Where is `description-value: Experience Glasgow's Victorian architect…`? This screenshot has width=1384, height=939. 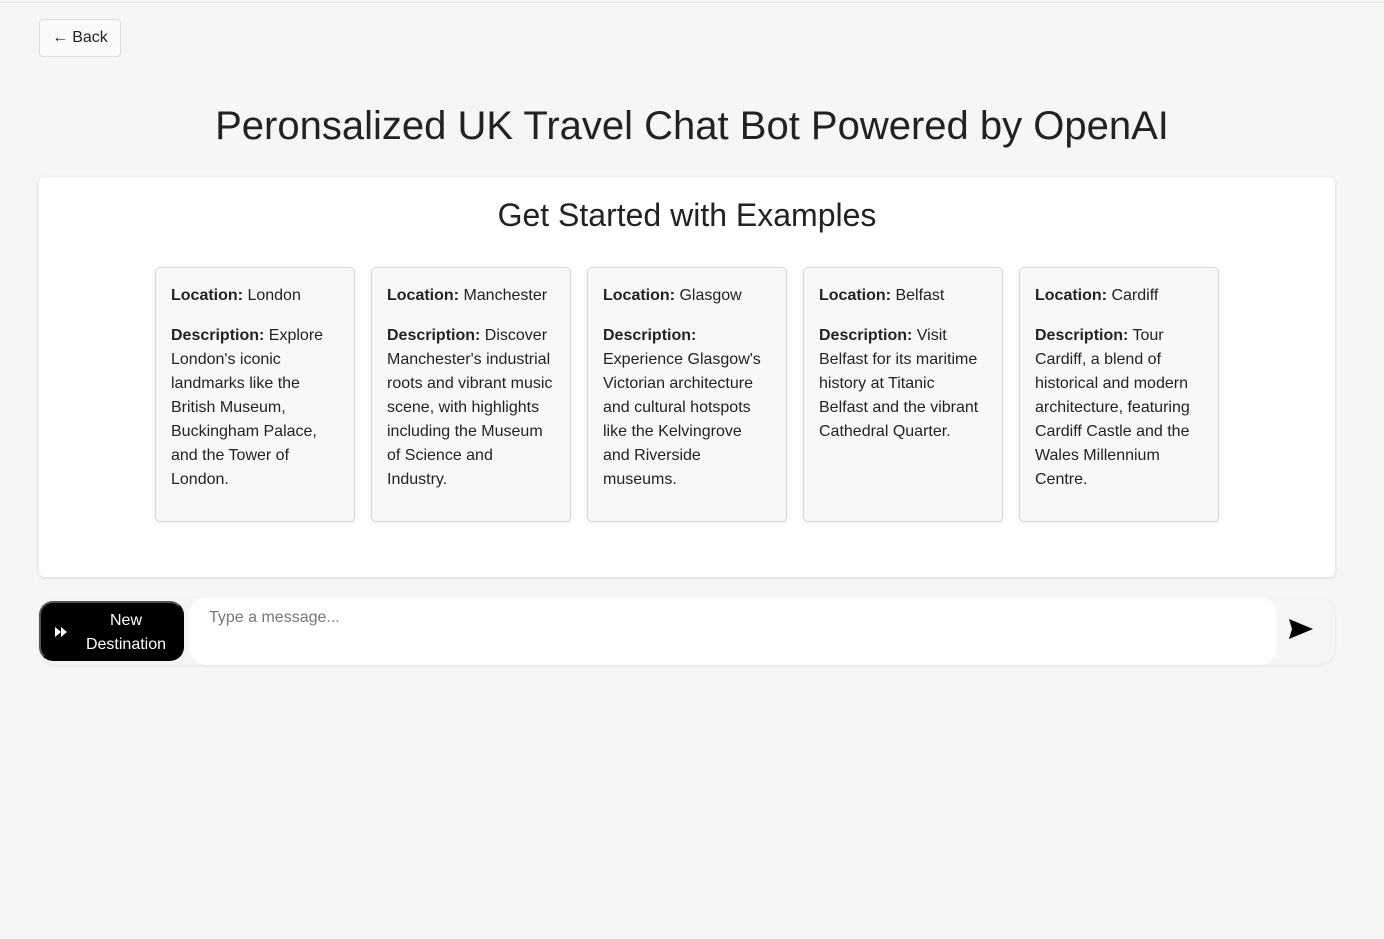 description-value: Experience Glasgow's Victorian architect… is located at coordinates (682, 419).